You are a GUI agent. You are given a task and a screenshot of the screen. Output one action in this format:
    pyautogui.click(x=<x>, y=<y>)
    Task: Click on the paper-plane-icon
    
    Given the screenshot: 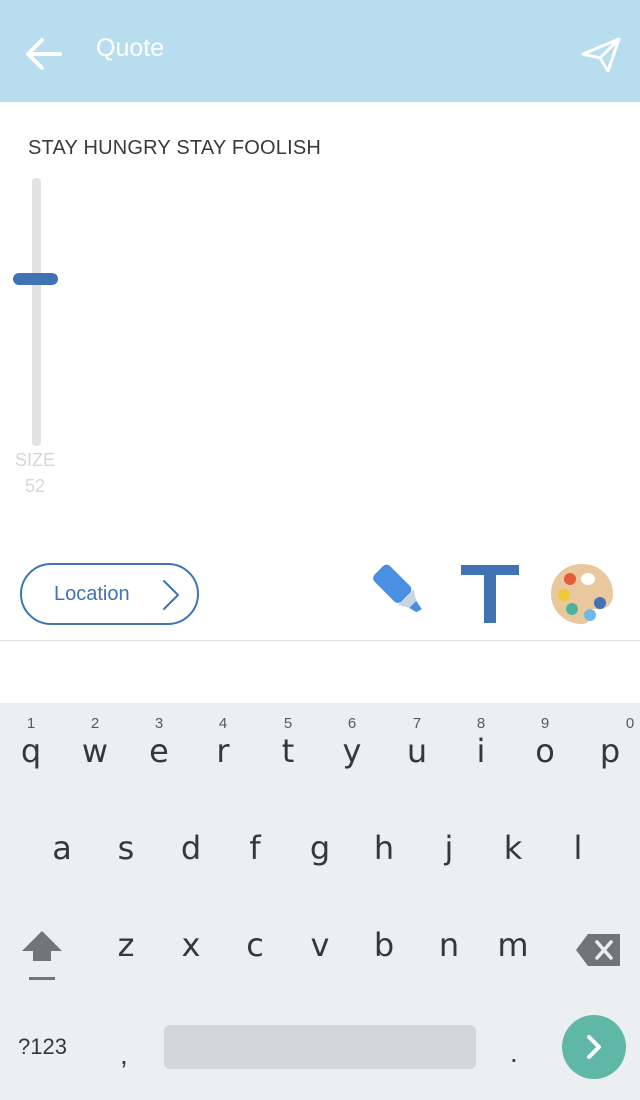 What is the action you would take?
    pyautogui.click(x=601, y=55)
    